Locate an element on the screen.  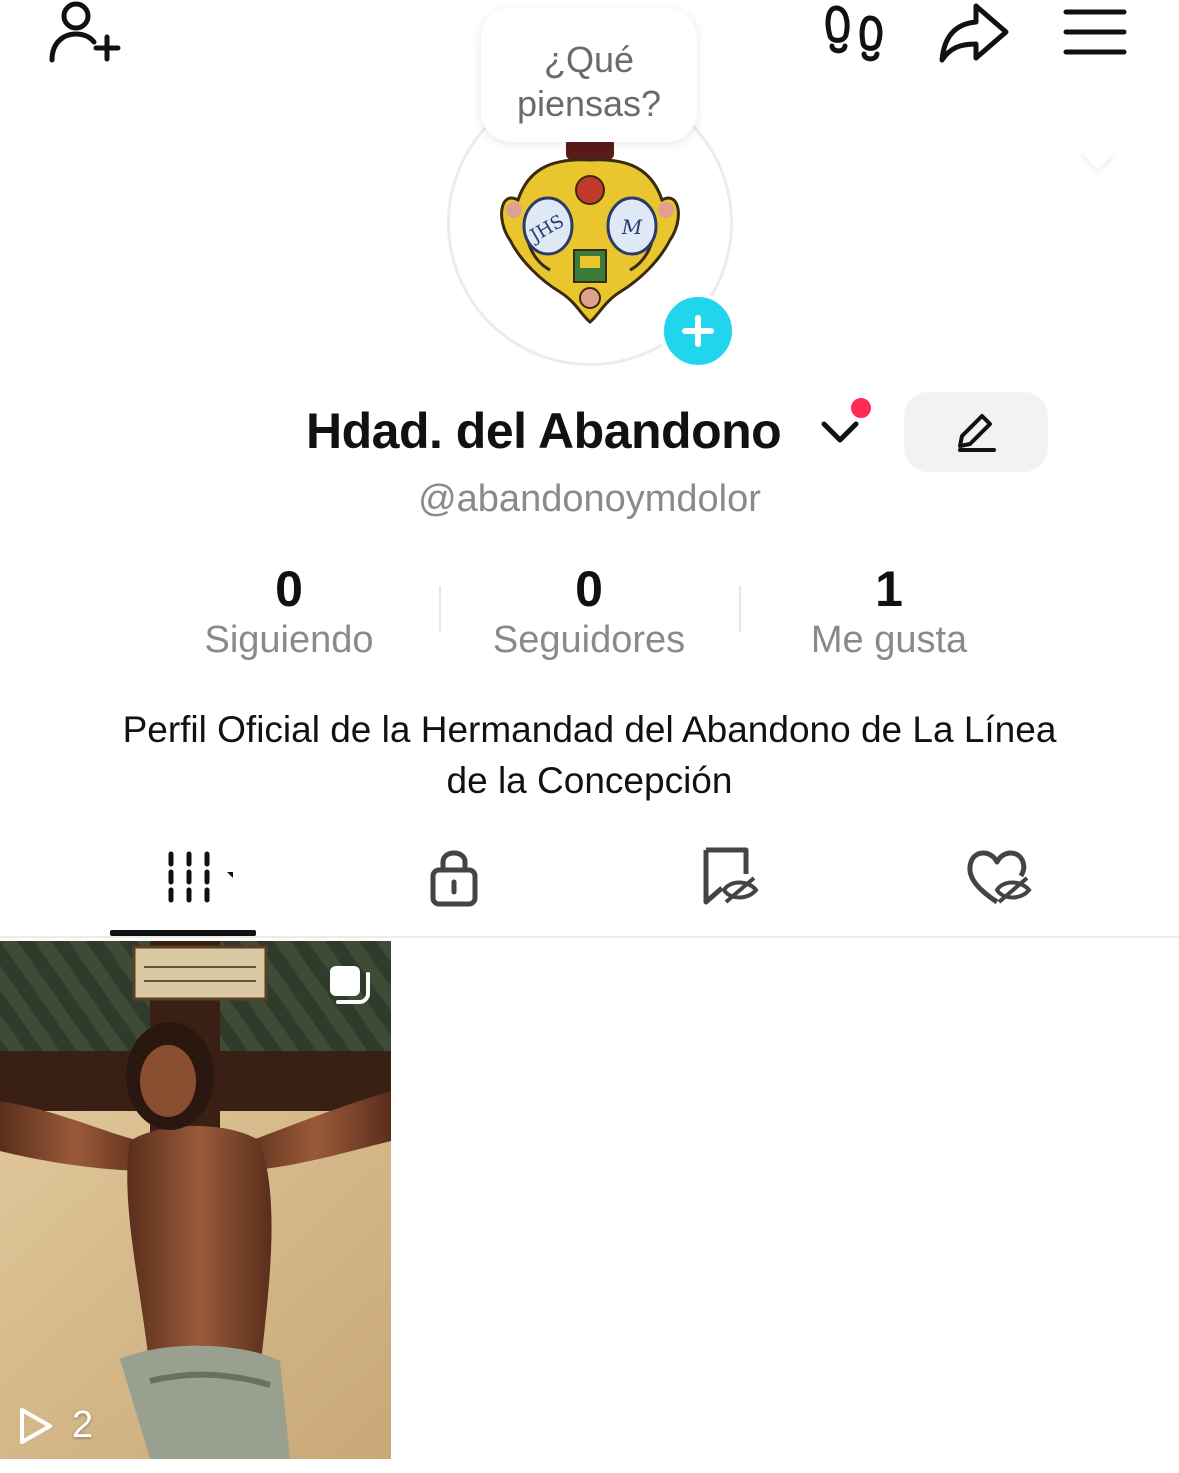
following-label: Siguiendo is located at coordinates (289, 640).